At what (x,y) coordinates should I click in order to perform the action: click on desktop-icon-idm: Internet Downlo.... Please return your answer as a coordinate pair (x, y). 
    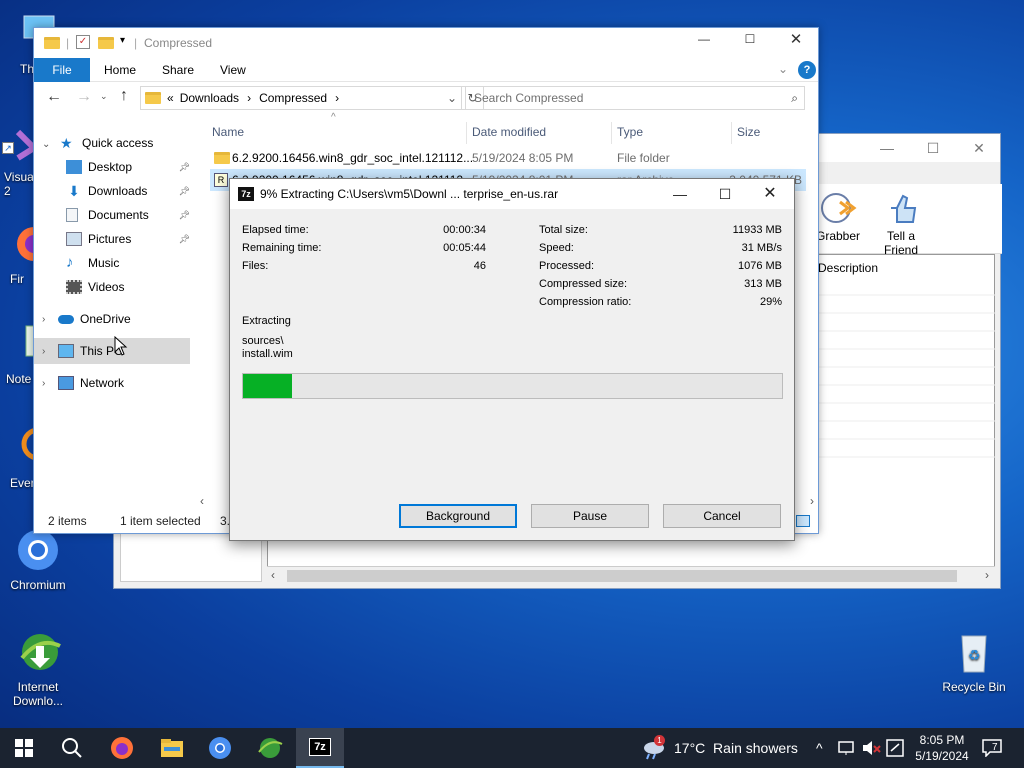
    Looking at the image, I should click on (38, 668).